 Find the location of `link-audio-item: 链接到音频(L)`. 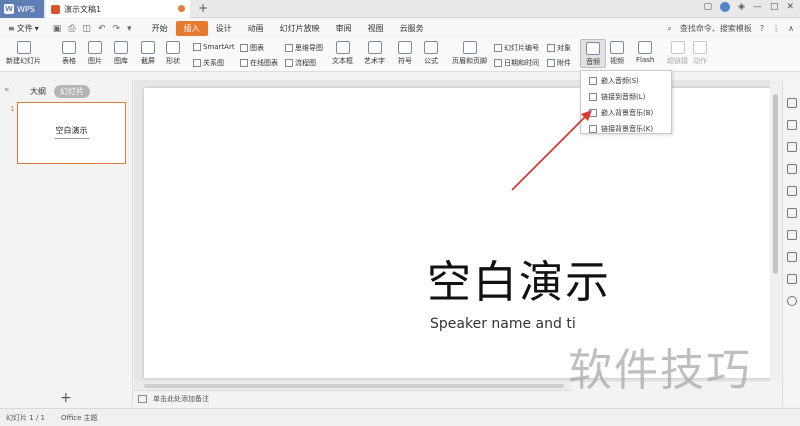

link-audio-item: 链接到音频(L) is located at coordinates (626, 97).